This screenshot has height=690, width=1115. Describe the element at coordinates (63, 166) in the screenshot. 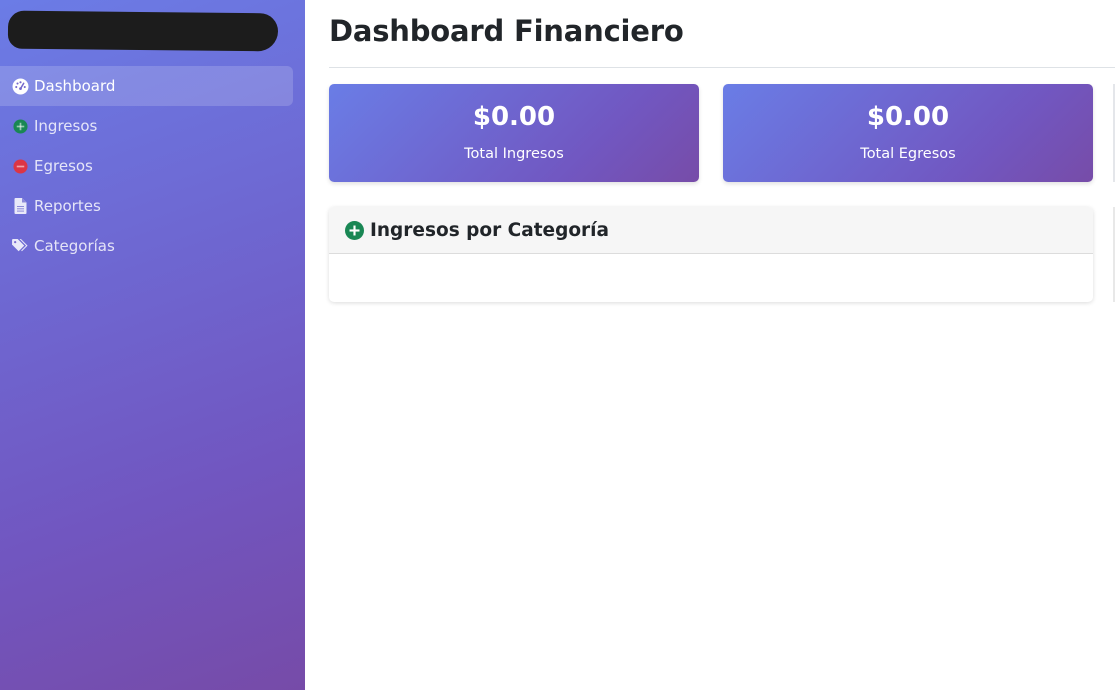

I see `sidebar-item-label: Egresos` at that location.